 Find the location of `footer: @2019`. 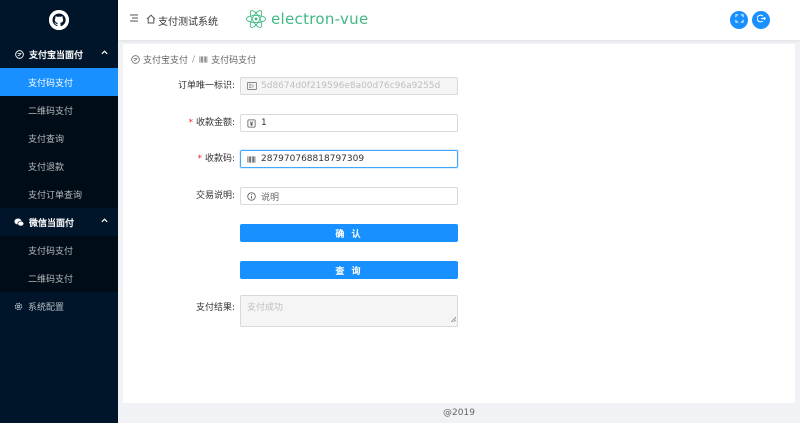

footer: @2019 is located at coordinates (459, 413).